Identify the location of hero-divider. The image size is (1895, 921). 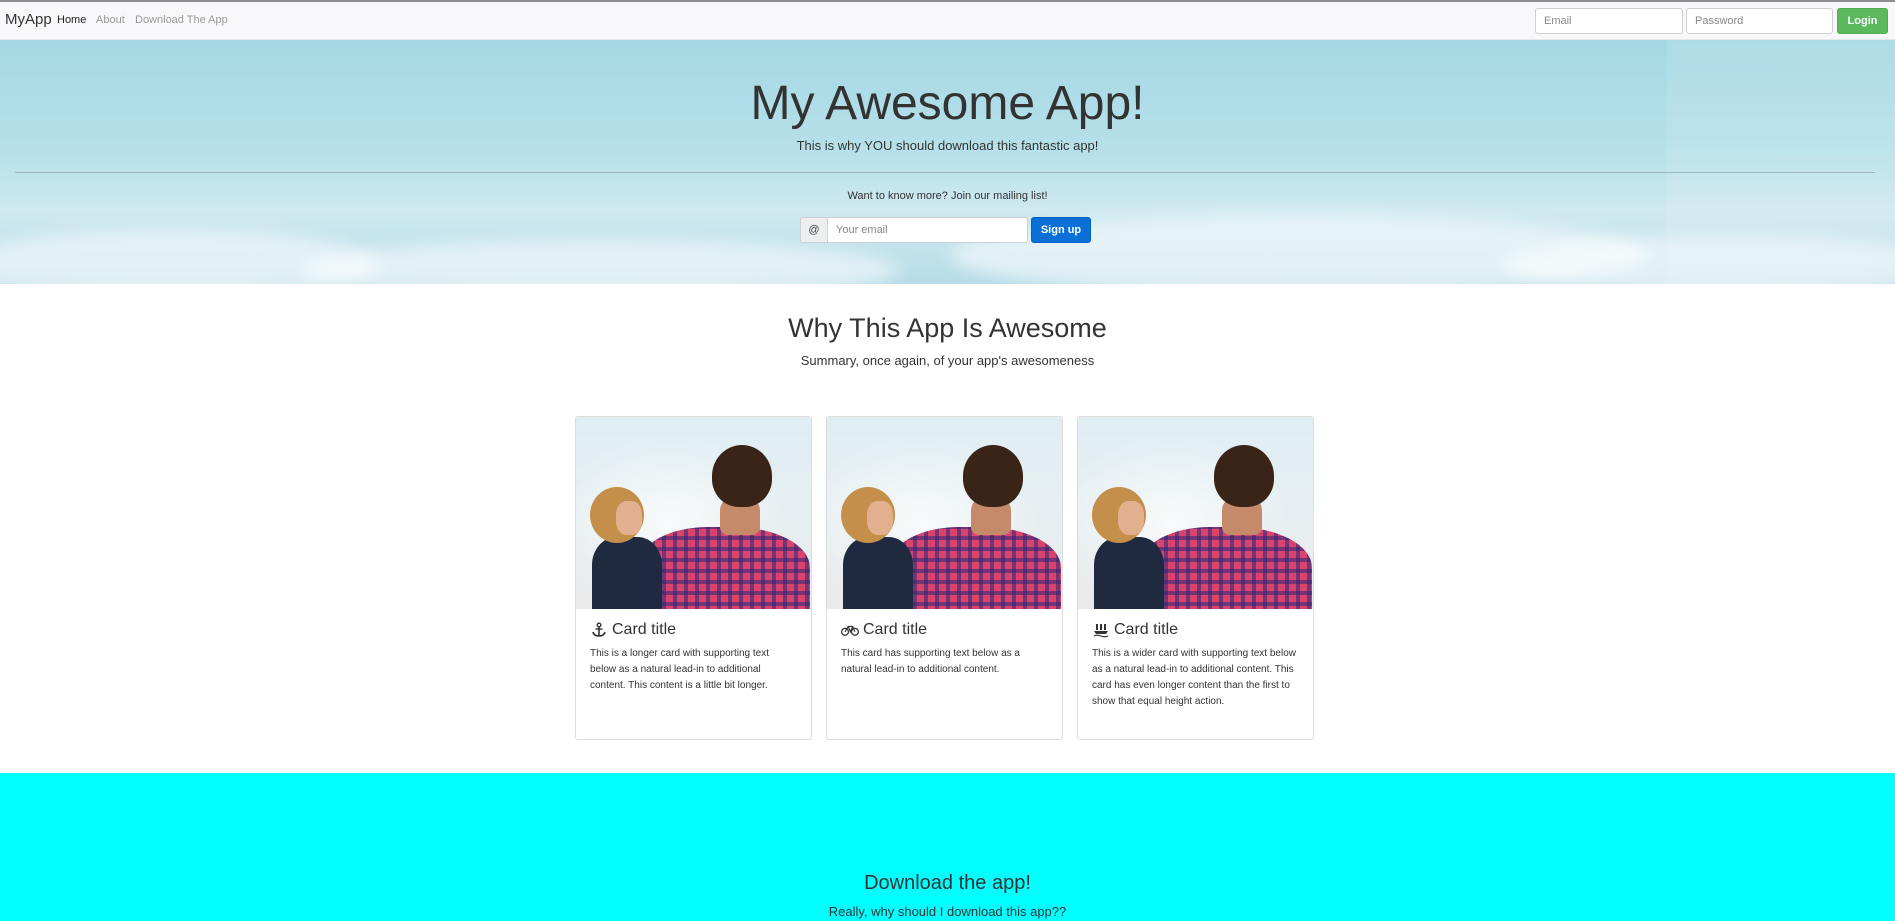
(945, 172).